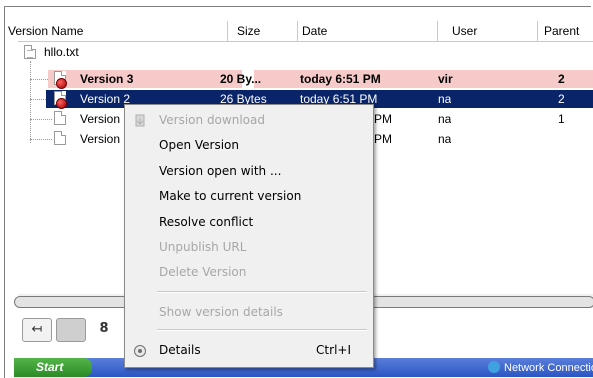 The image size is (593, 378). Describe the element at coordinates (249, 350) in the screenshot. I see `menu-item-details: Details Ctrl+I` at that location.